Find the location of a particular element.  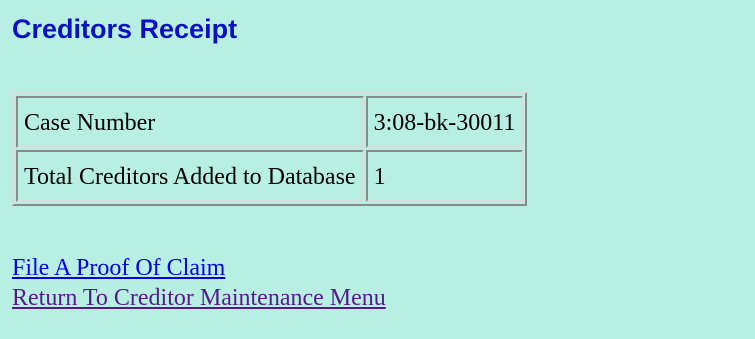

total-creditors-value: 1 is located at coordinates (444, 176).